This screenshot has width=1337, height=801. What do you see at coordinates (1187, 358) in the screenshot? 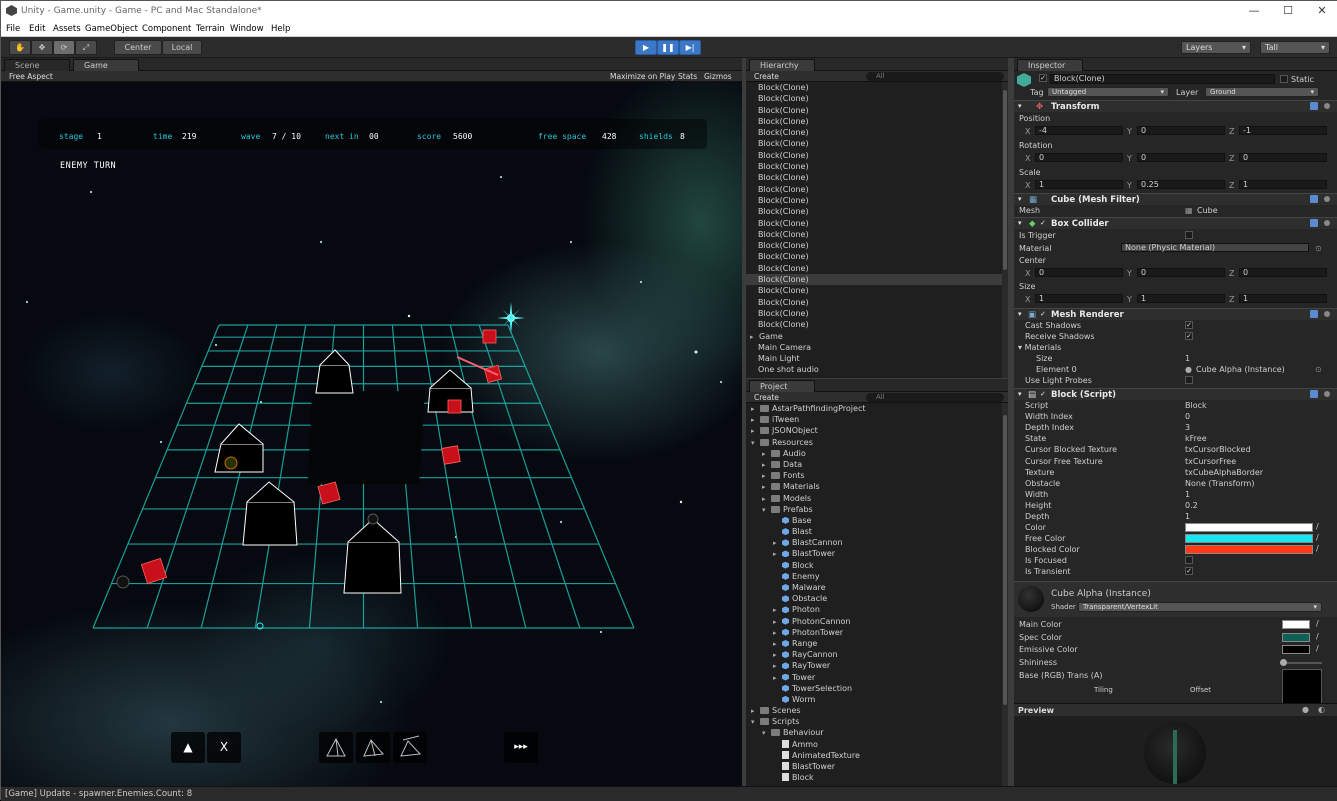
I see `materials-size-value: 1` at bounding box center [1187, 358].